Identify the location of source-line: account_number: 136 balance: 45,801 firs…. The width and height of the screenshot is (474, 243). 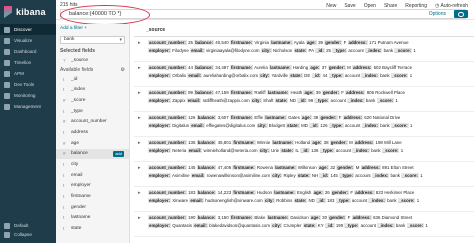
(311, 143).